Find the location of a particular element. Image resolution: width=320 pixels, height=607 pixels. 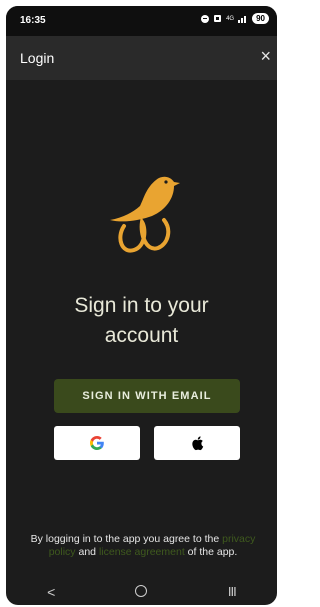

signal-icon is located at coordinates (242, 19).